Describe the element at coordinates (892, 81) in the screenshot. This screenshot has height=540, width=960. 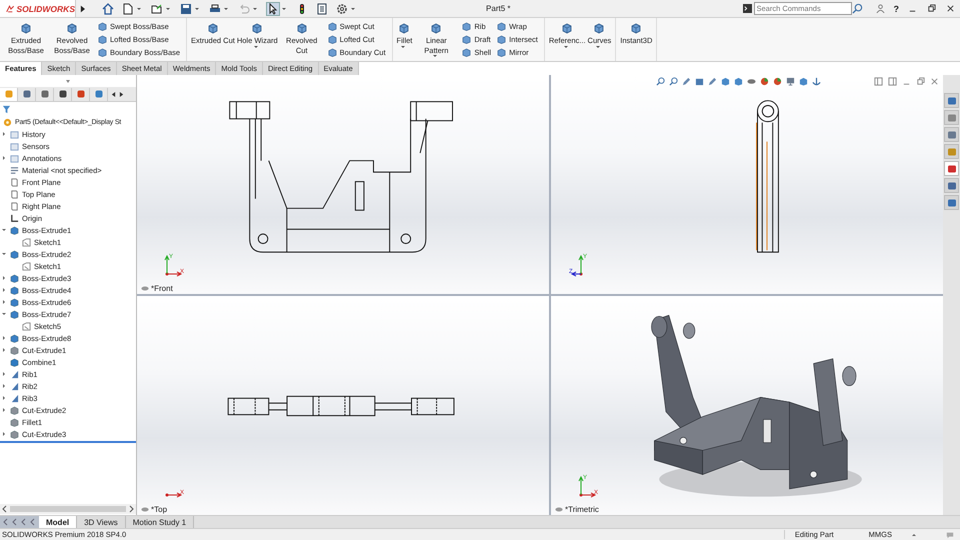
I see `tile-right-icon` at that location.